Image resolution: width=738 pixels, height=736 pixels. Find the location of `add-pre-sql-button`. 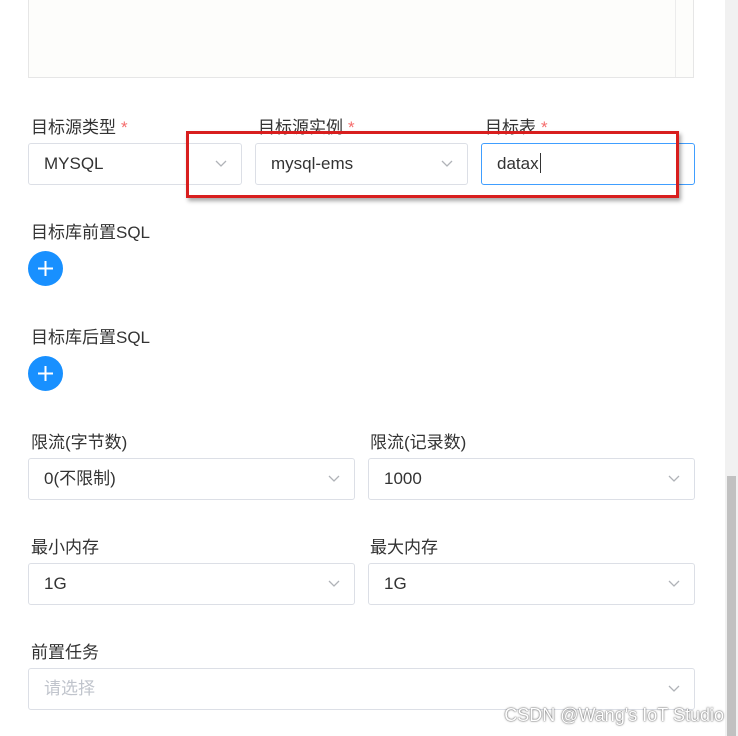

add-pre-sql-button is located at coordinates (45, 268).